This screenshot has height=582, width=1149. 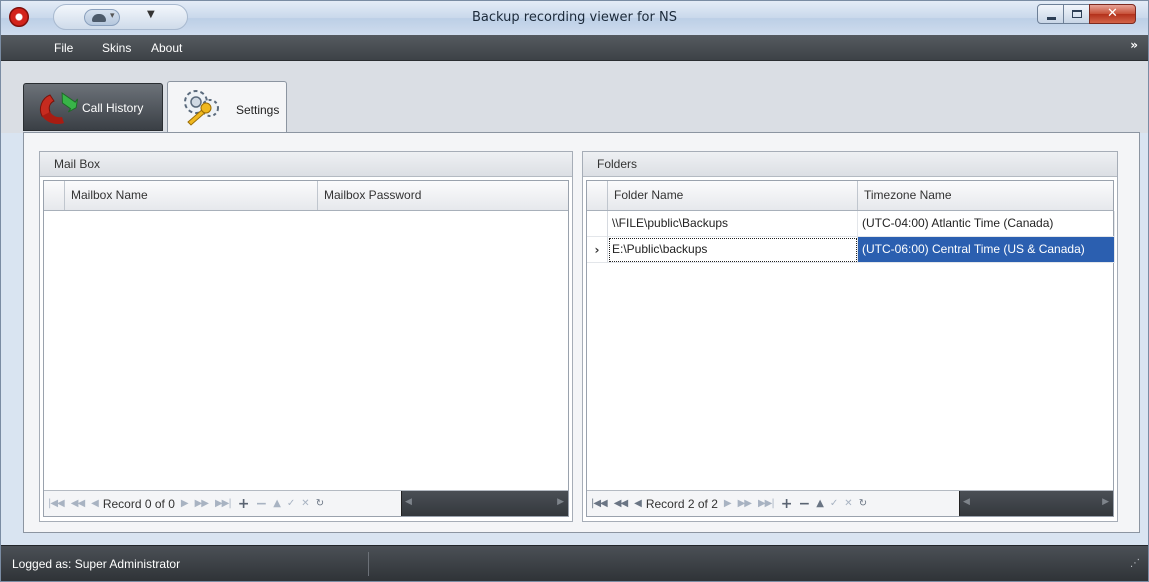 I want to click on status-divider, so click(x=368, y=564).